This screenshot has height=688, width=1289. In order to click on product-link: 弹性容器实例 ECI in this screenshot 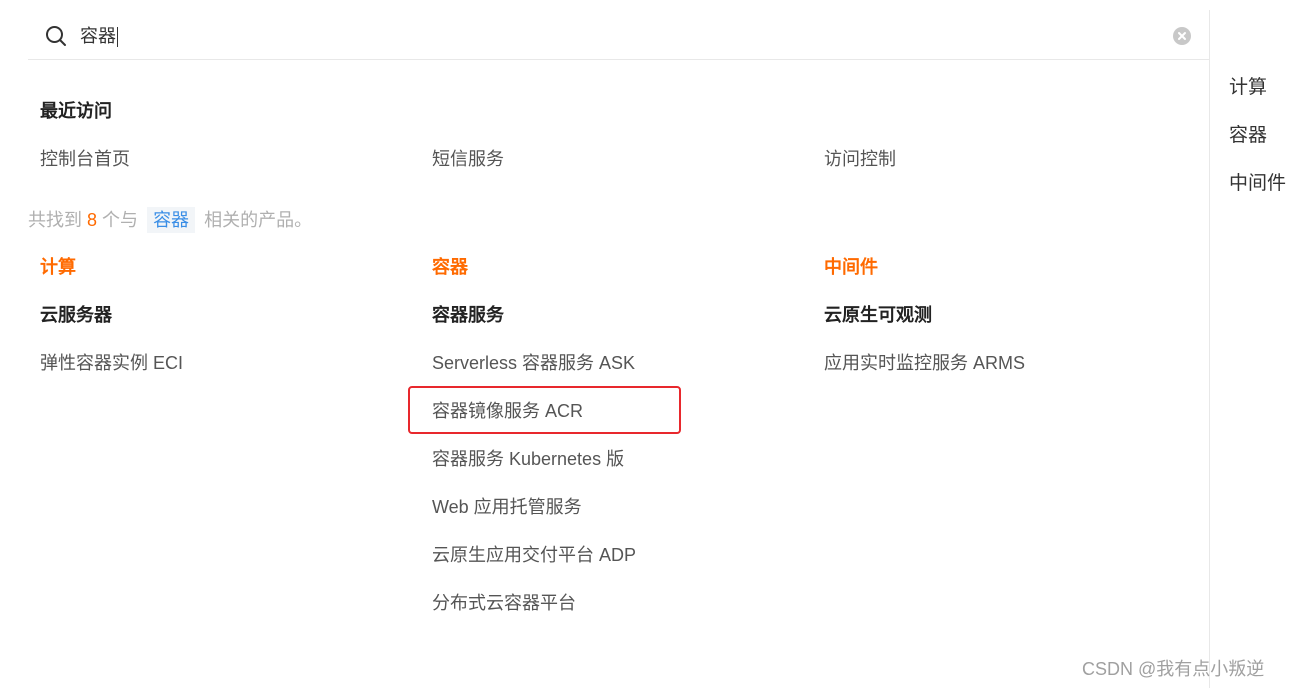, I will do `click(111, 362)`.